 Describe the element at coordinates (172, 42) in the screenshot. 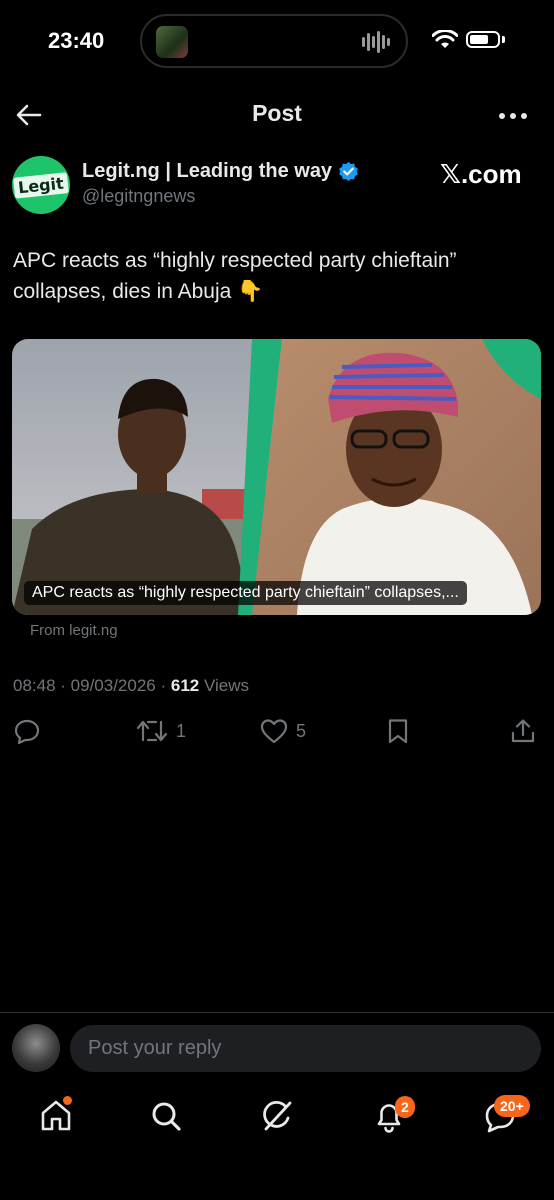

I see `now-playing-thumbnail` at that location.